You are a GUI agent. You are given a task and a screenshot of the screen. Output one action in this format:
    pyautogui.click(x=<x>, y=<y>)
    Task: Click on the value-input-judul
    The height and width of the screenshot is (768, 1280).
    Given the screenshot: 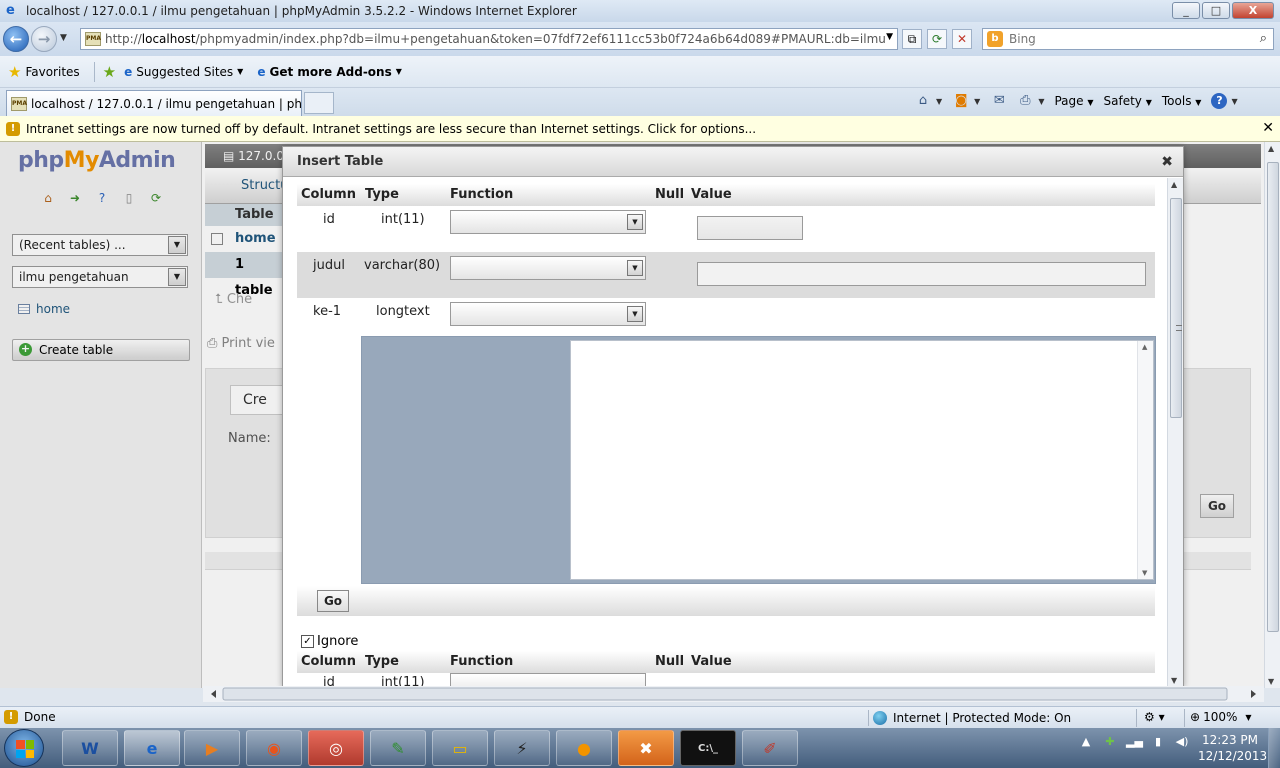 What is the action you would take?
    pyautogui.click(x=921, y=274)
    